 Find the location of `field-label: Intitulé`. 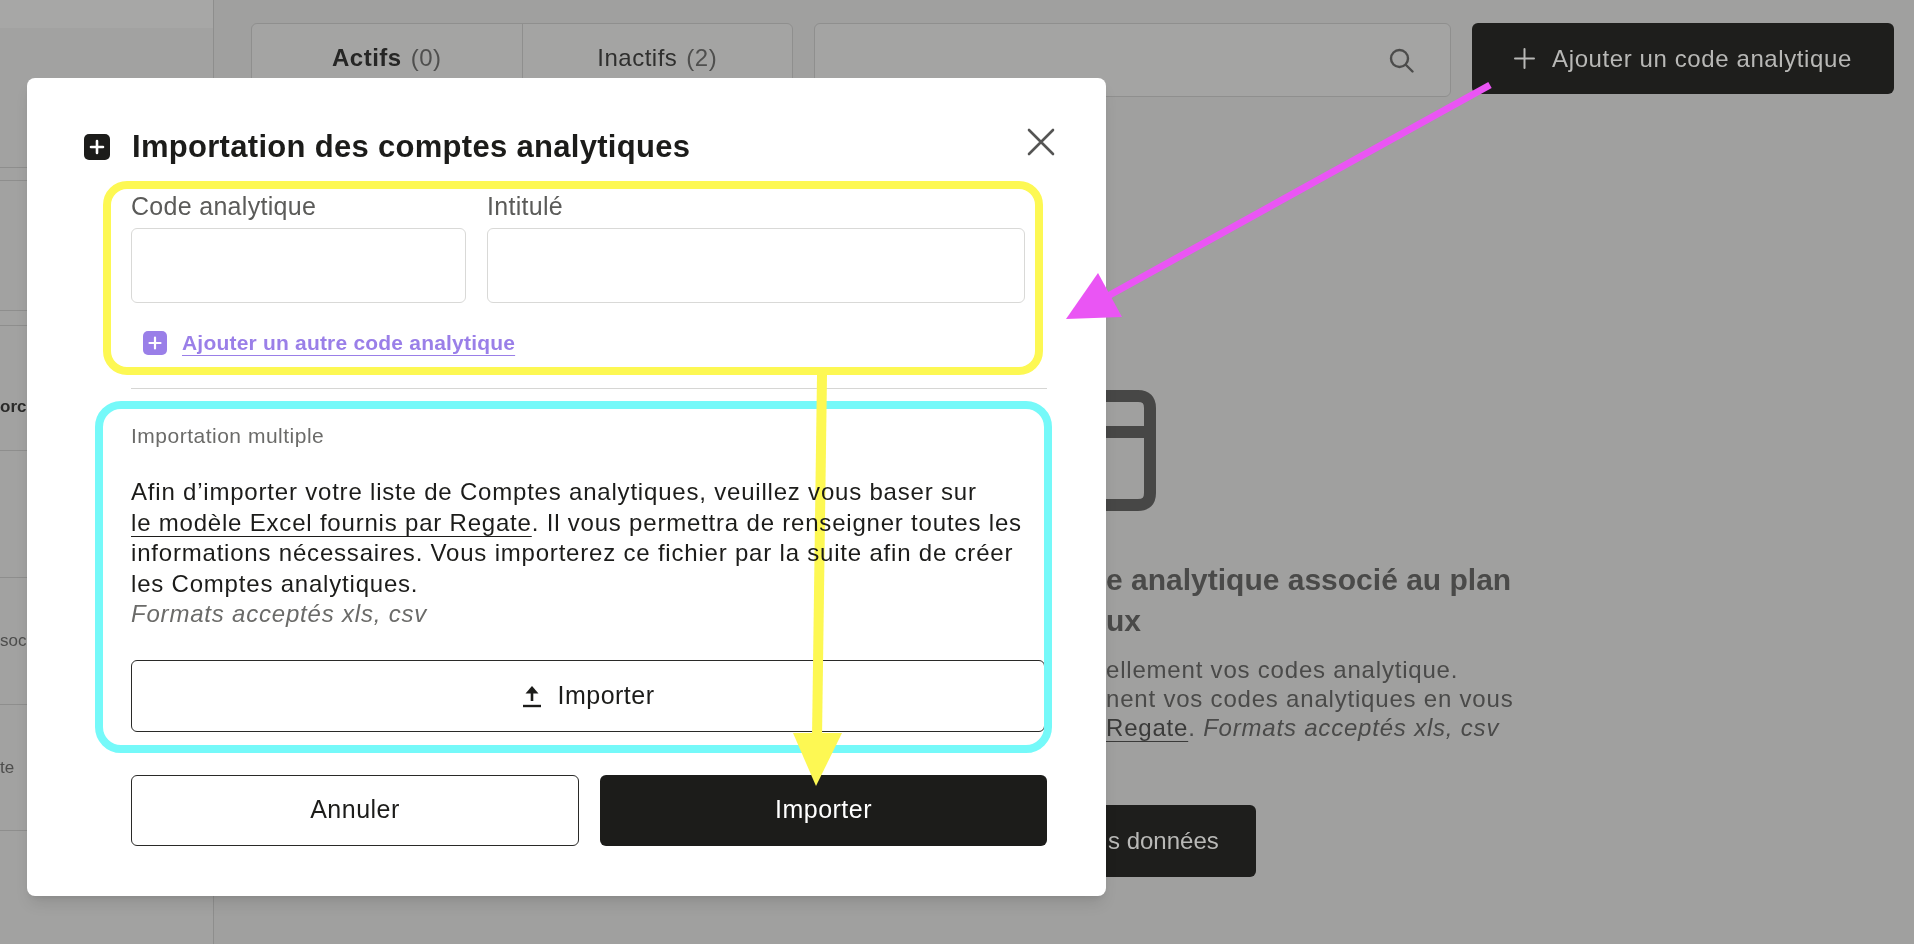

field-label: Intitulé is located at coordinates (525, 206).